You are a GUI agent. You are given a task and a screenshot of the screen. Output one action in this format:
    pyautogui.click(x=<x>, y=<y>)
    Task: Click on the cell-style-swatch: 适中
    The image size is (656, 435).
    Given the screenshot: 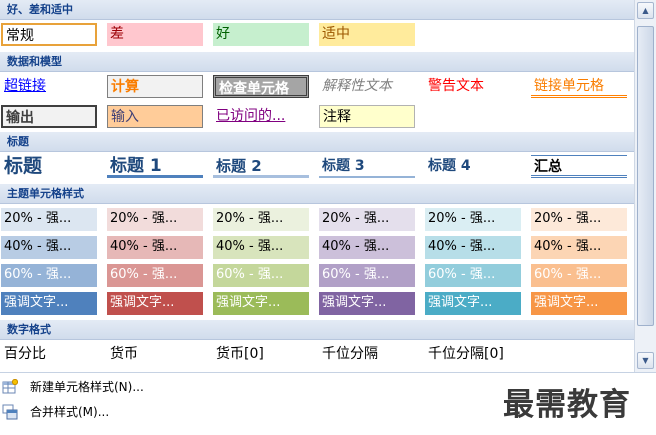 What is the action you would take?
    pyautogui.click(x=367, y=34)
    